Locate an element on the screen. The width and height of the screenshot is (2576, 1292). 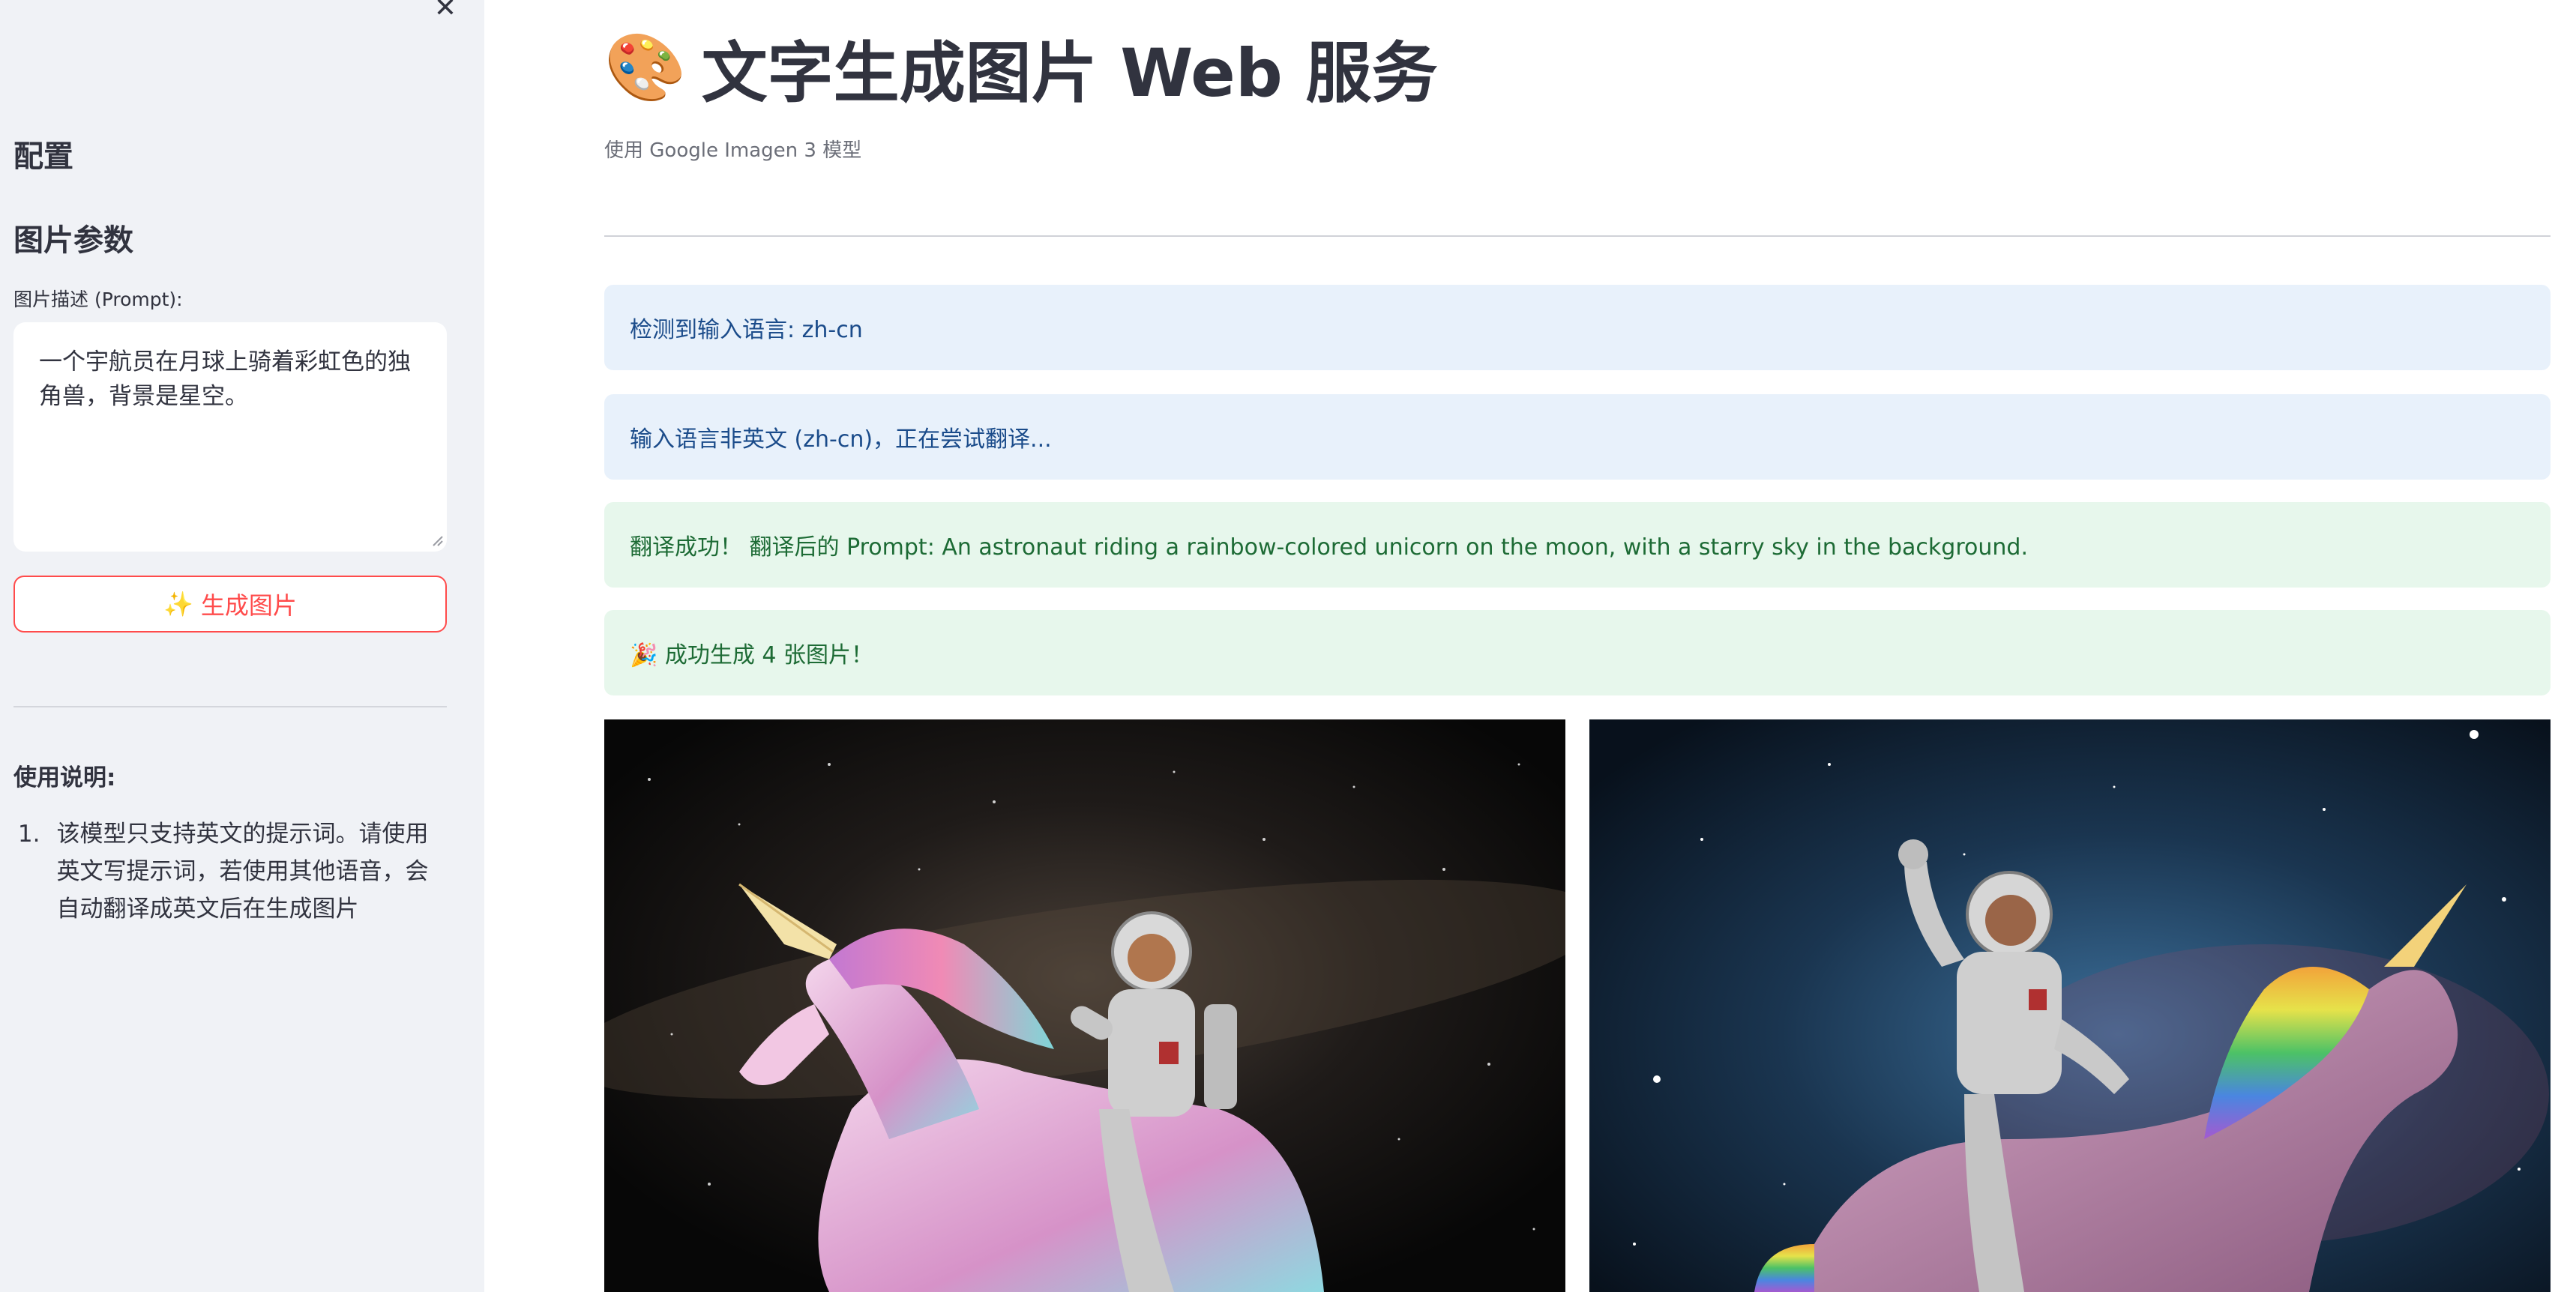
generate-button-label: 生成图片 is located at coordinates (249, 605).